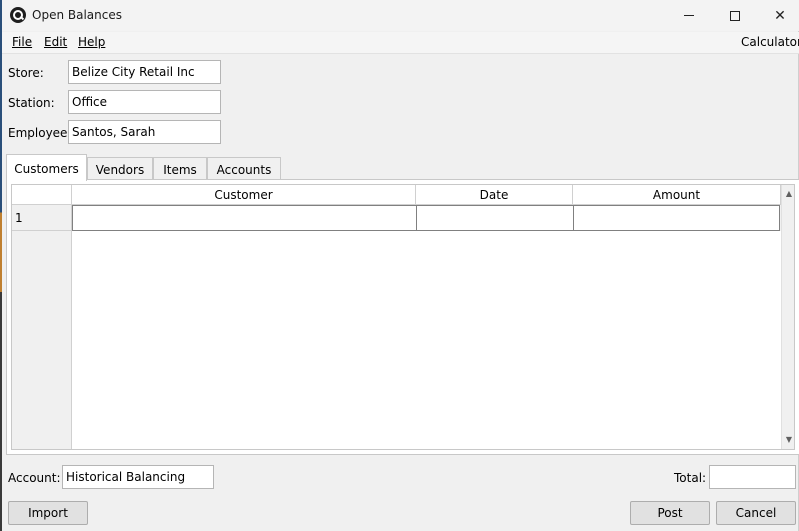 The width and height of the screenshot is (799, 531). I want to click on calculator-link: Calculator, so click(770, 42).